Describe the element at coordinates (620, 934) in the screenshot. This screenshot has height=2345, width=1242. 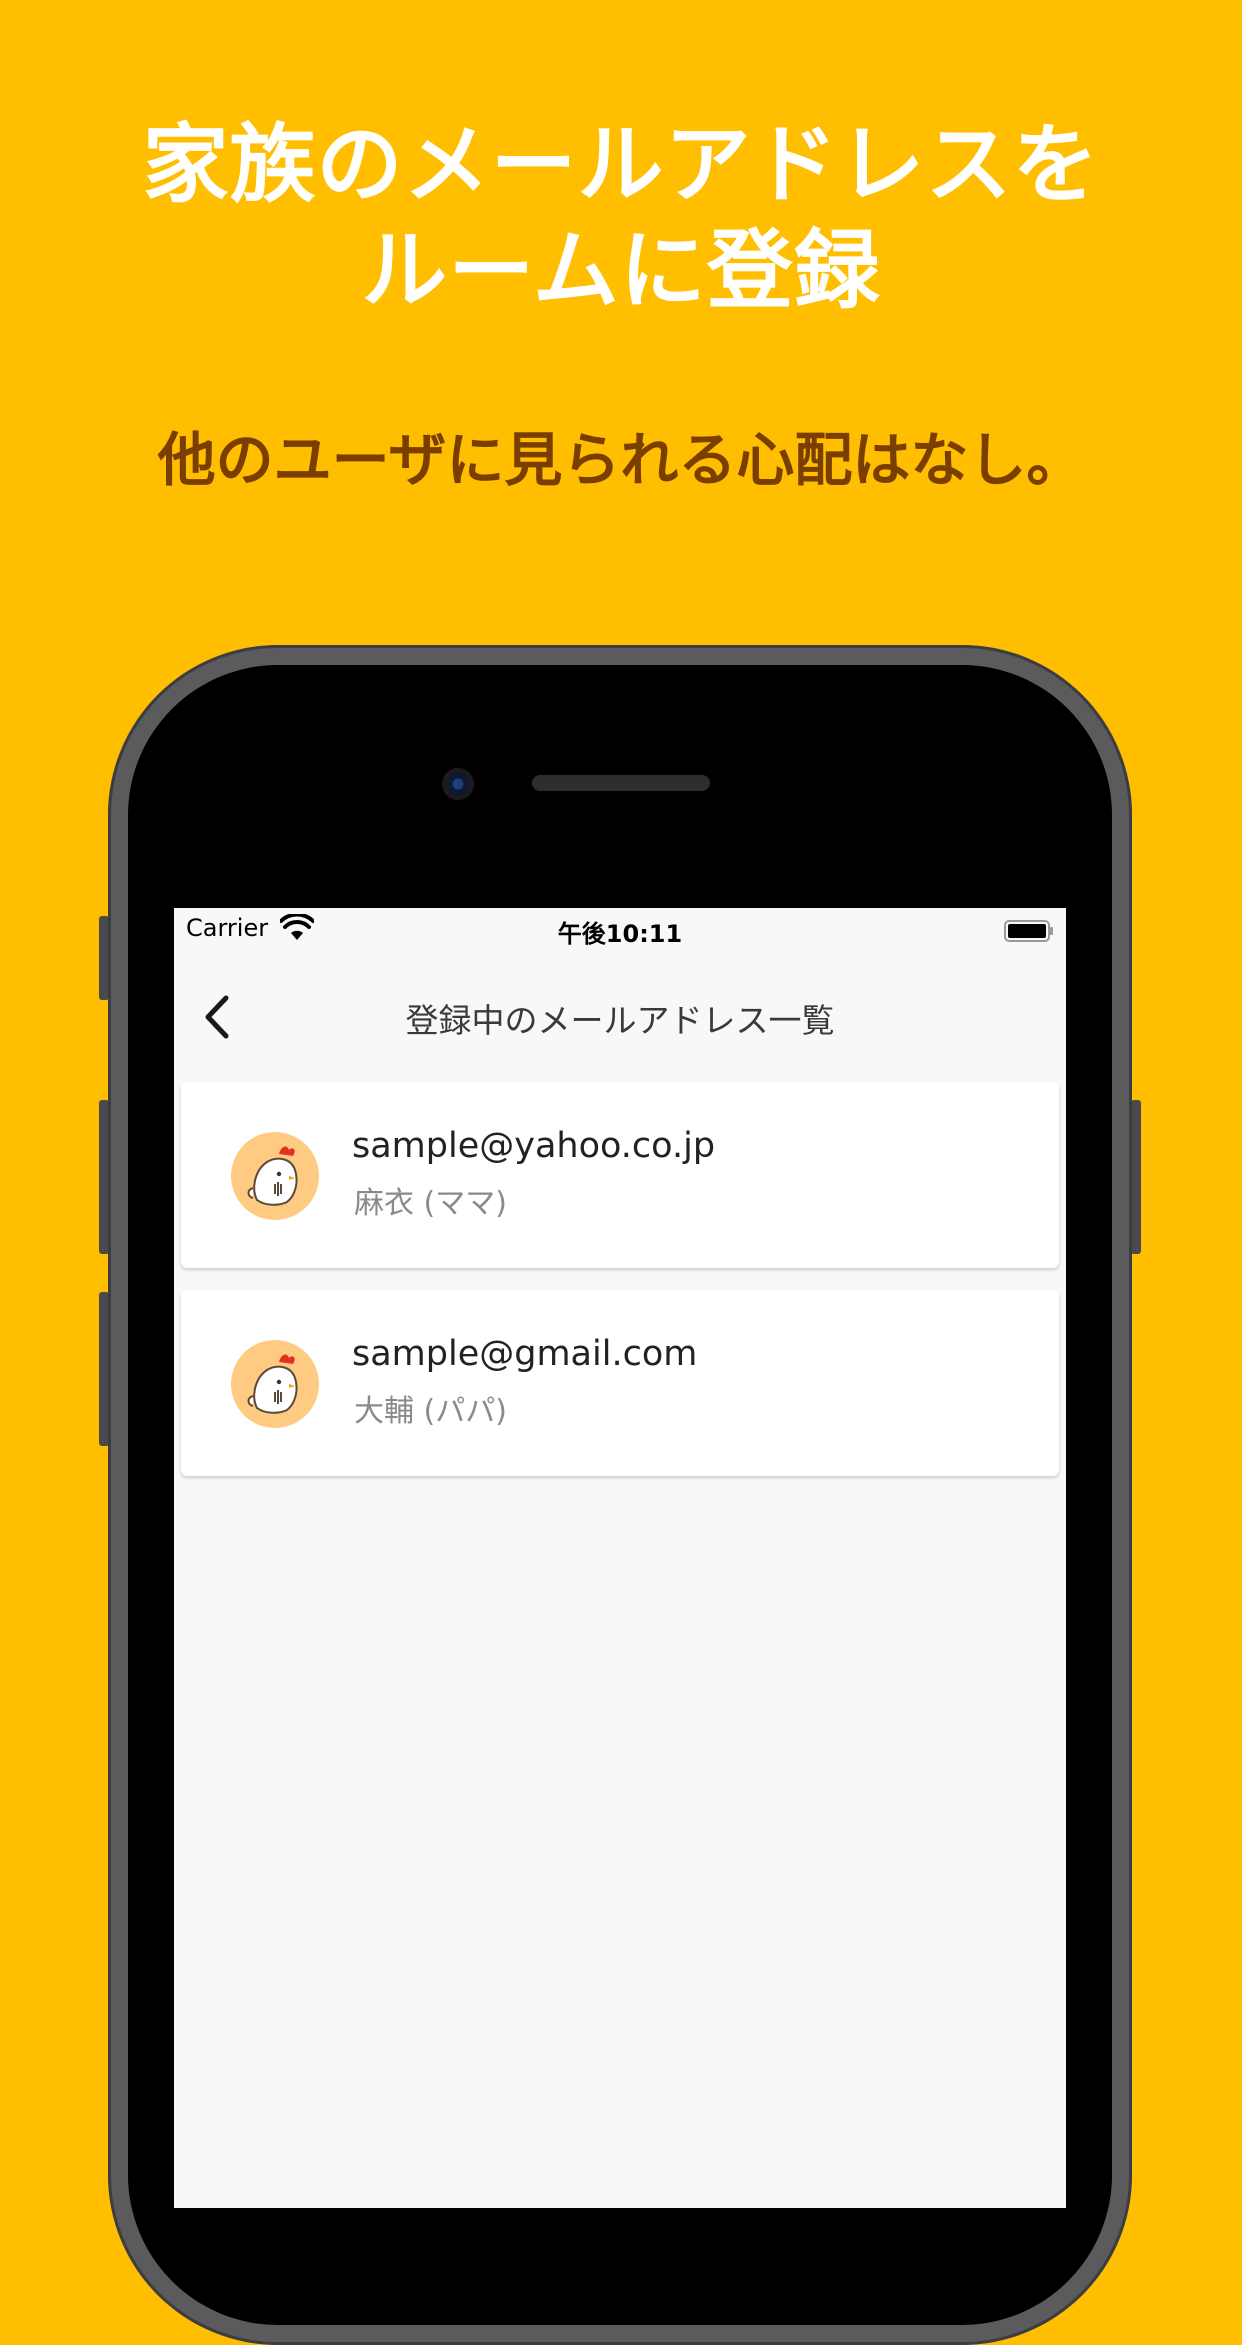
I see `status-time: 午後10:11` at that location.